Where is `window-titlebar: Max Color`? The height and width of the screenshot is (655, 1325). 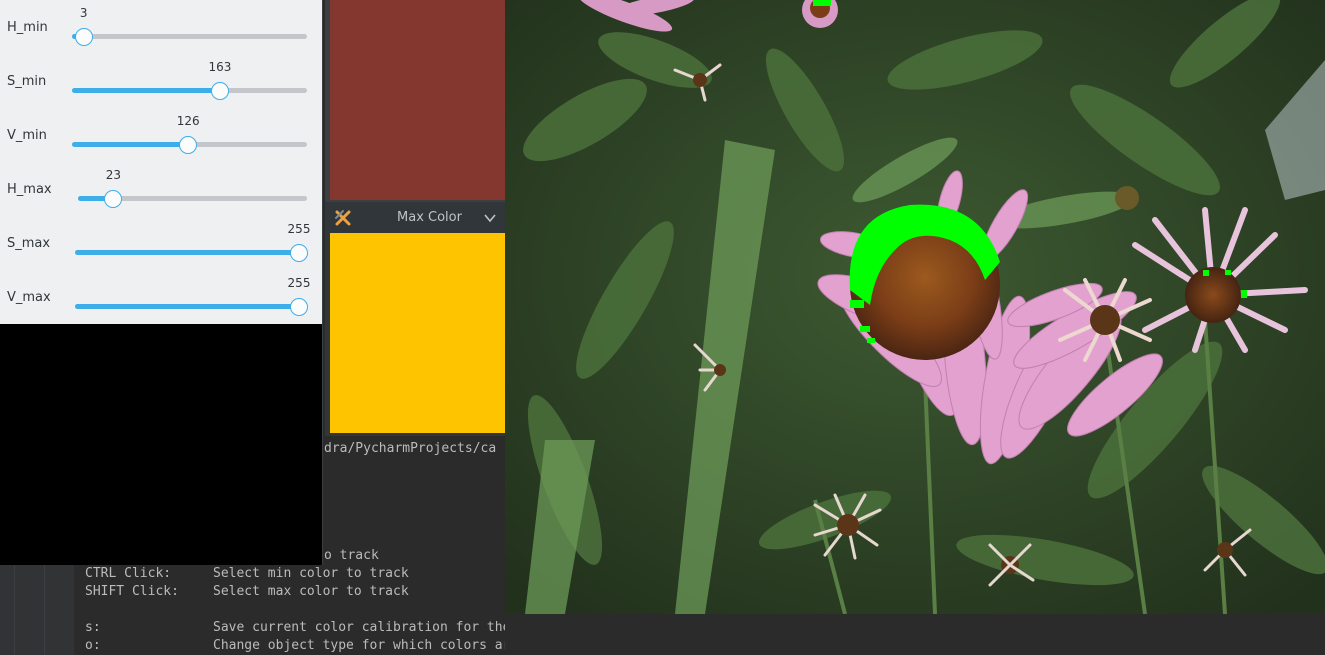
window-titlebar: Max Color is located at coordinates (429, 217).